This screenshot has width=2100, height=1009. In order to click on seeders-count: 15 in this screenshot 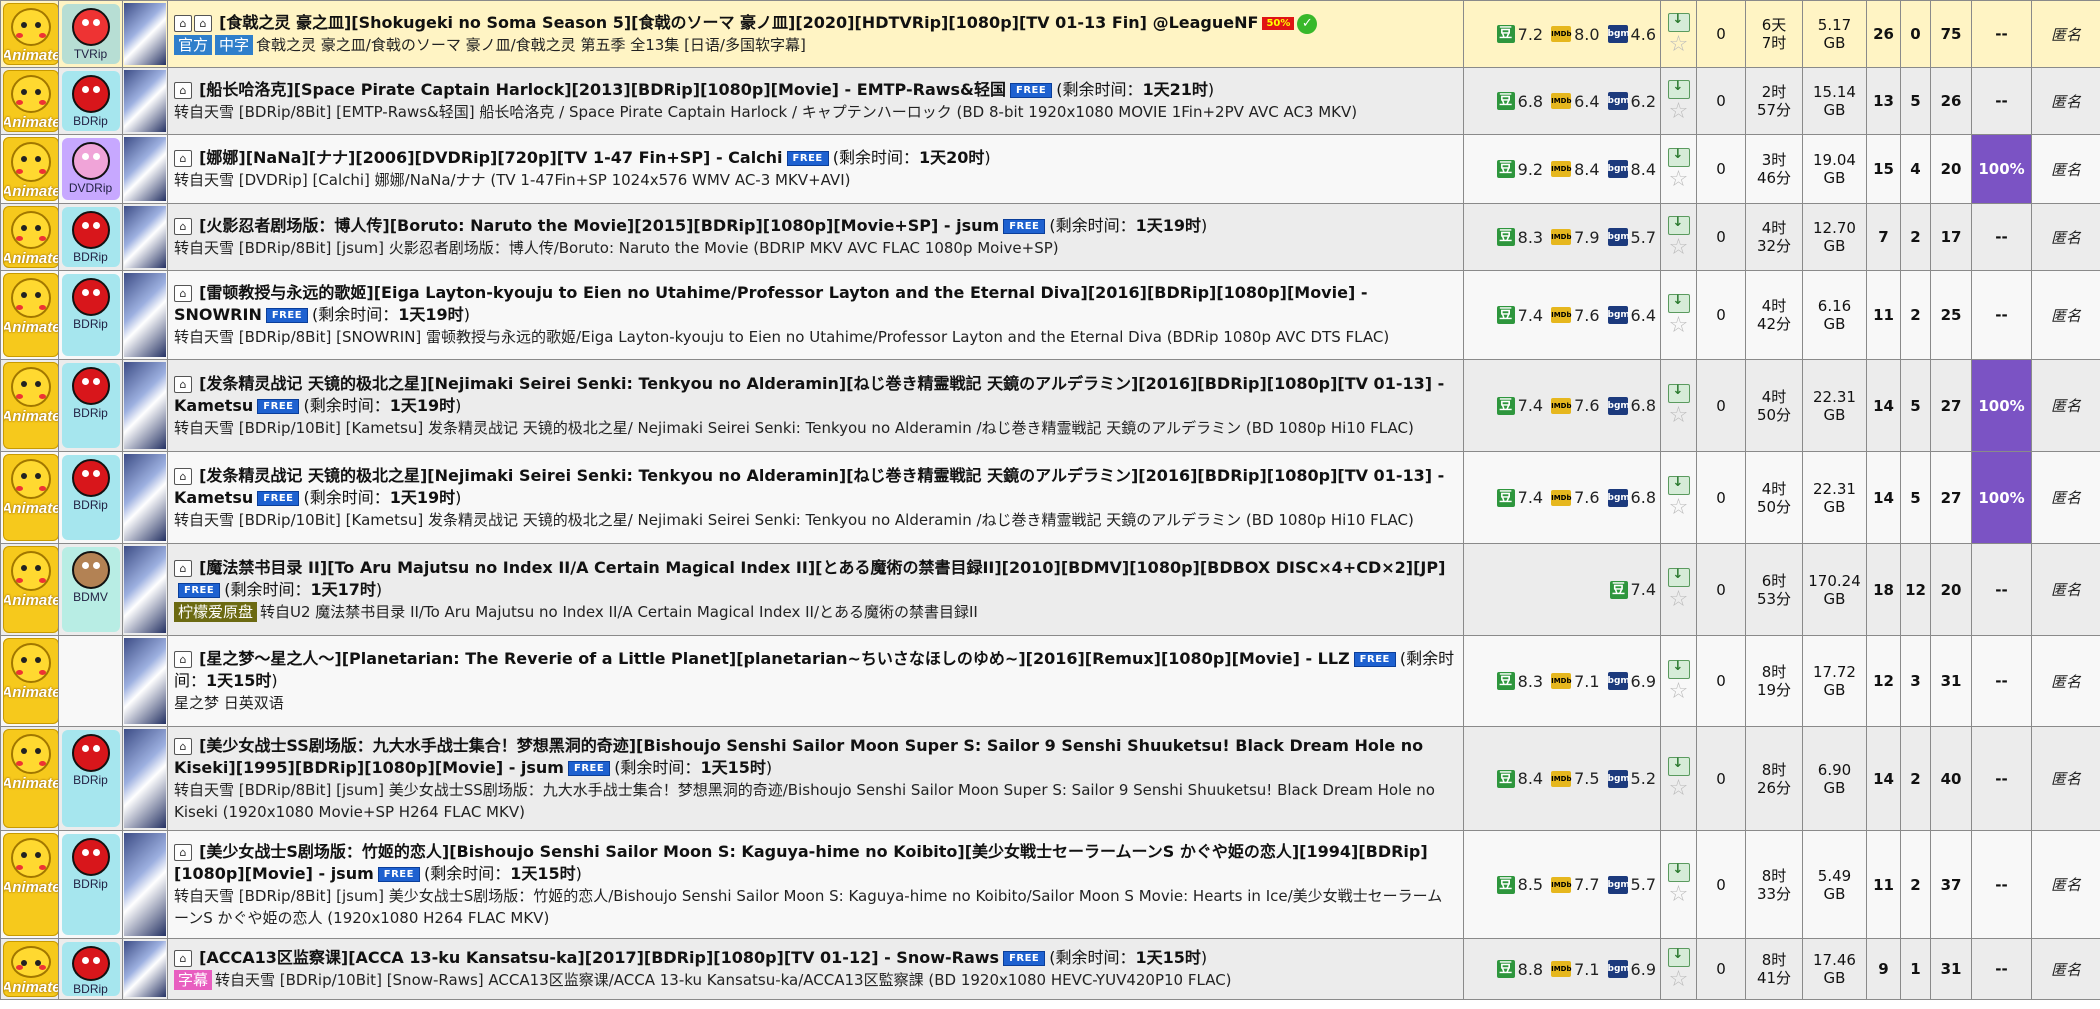, I will do `click(1883, 169)`.